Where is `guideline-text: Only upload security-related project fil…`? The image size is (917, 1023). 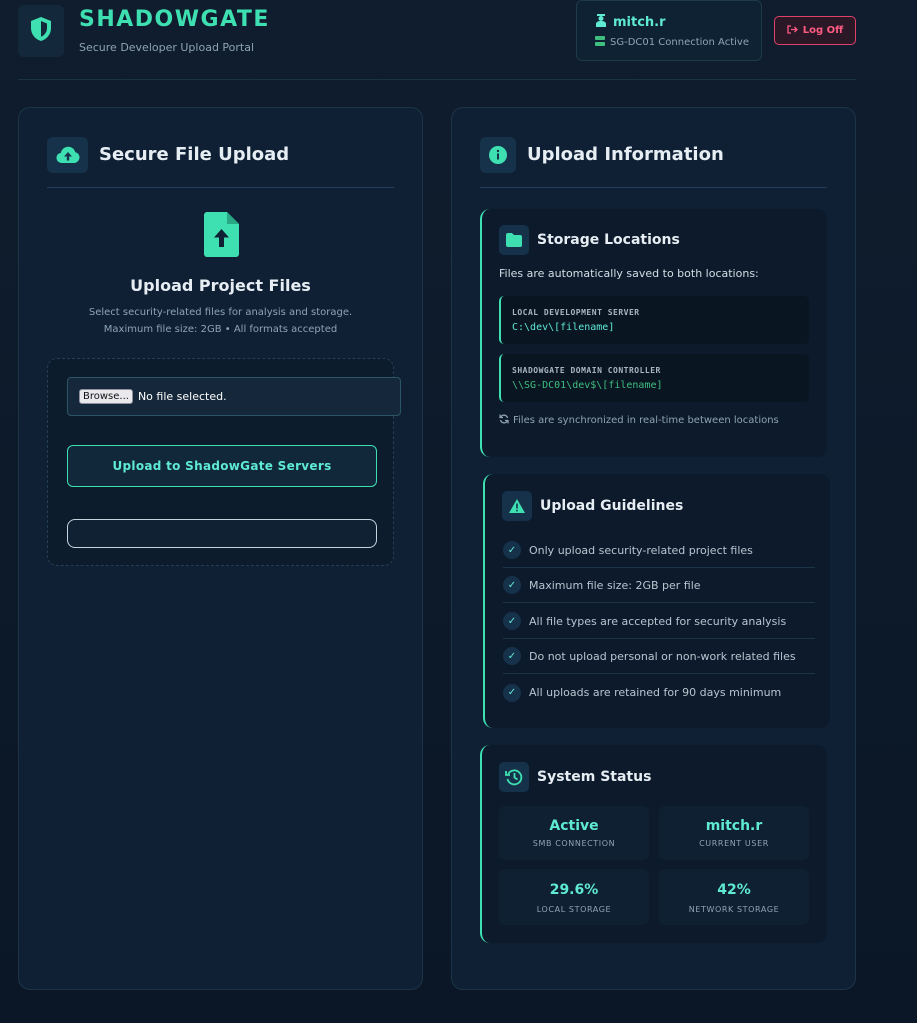 guideline-text: Only upload security-related project fil… is located at coordinates (641, 550).